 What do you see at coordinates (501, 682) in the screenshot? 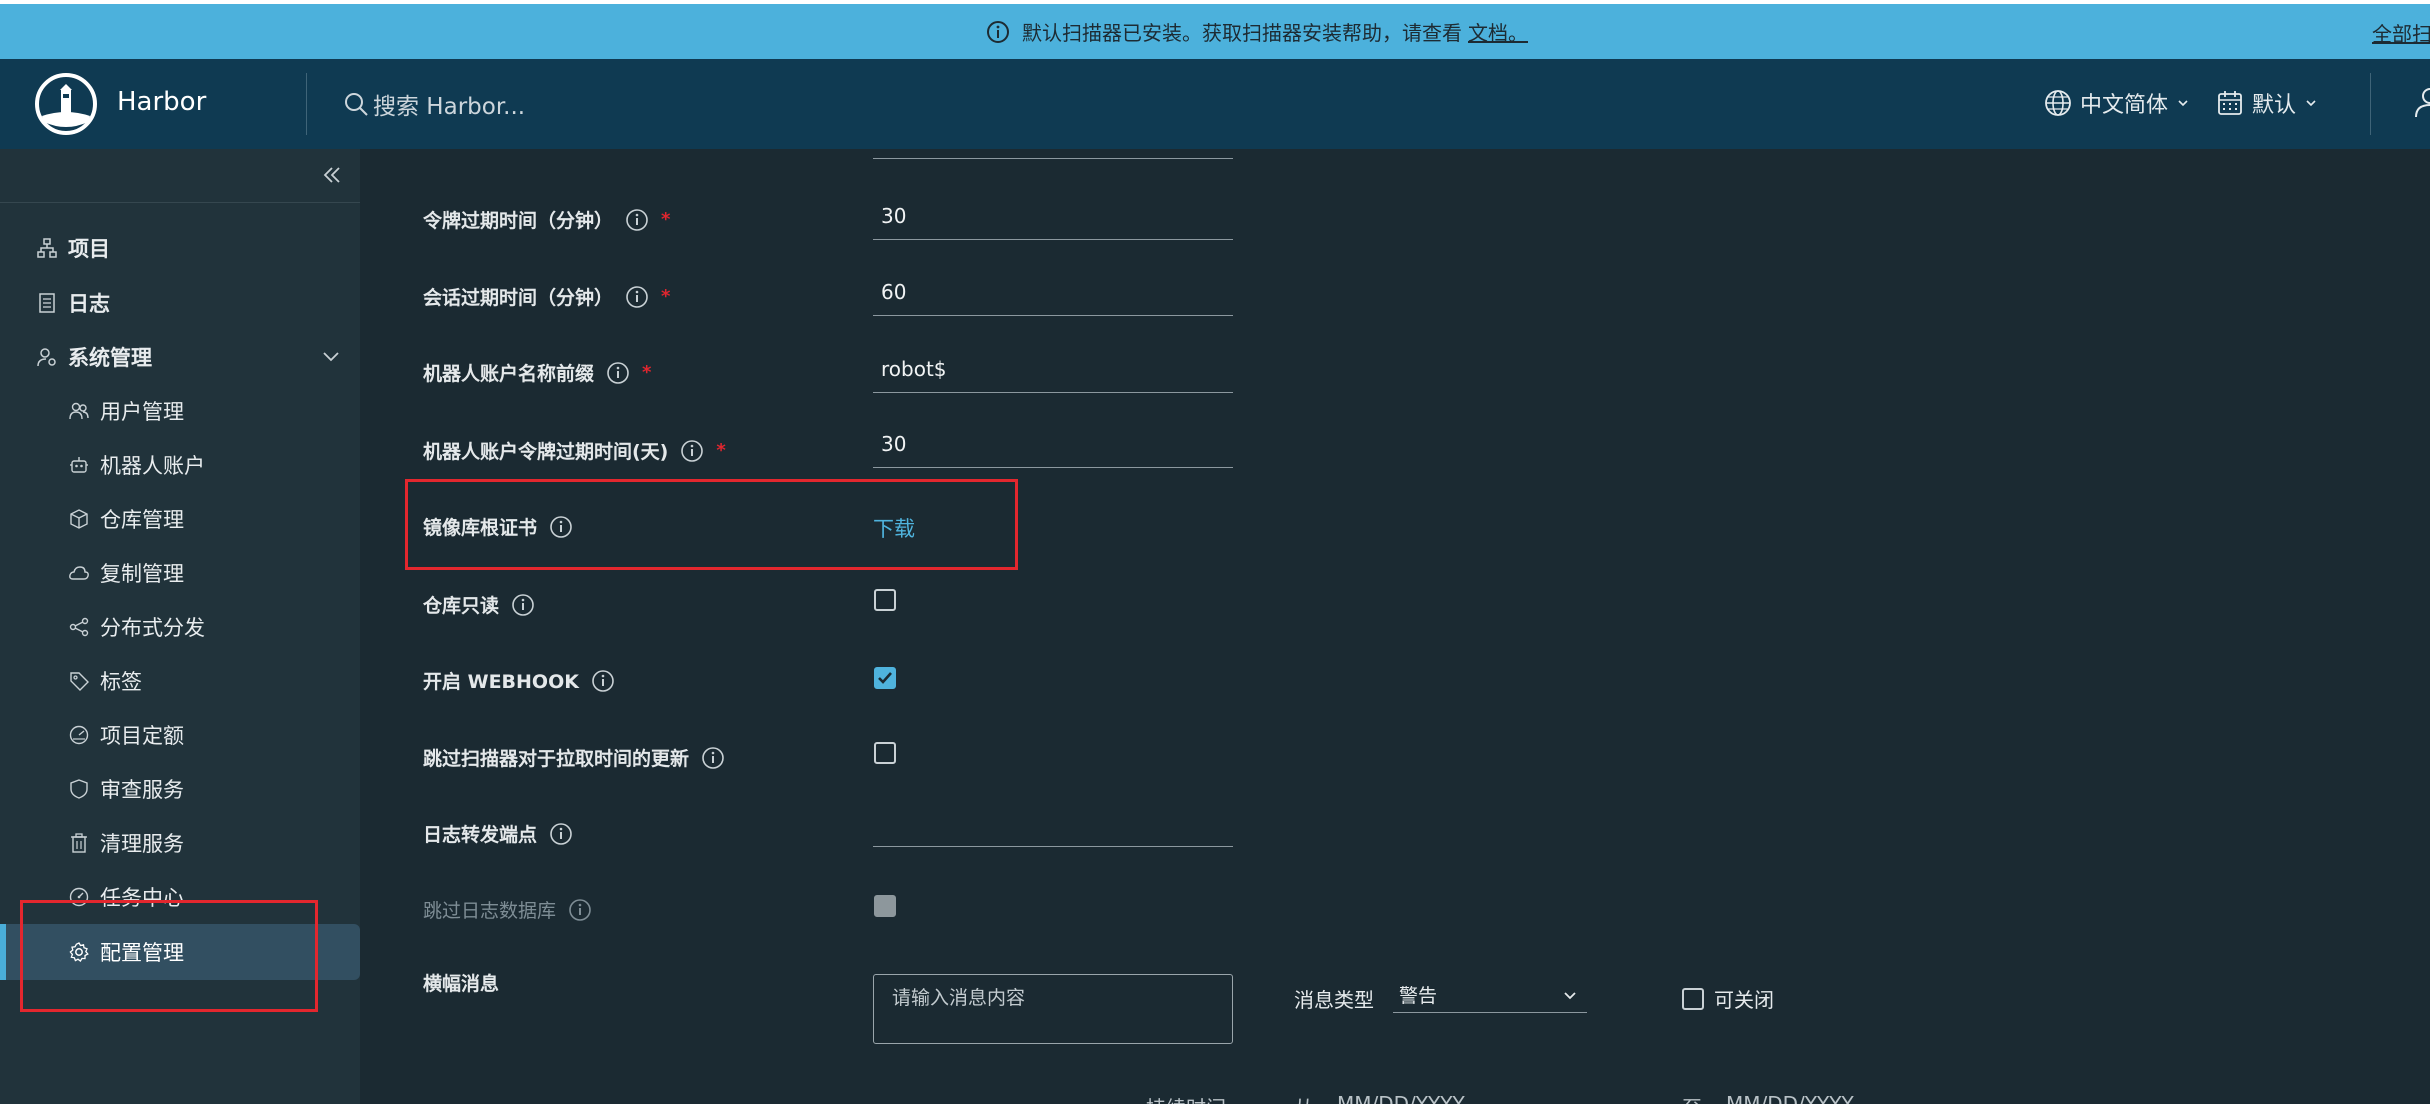
I see `label-text: 开启 WEBHOOK` at bounding box center [501, 682].